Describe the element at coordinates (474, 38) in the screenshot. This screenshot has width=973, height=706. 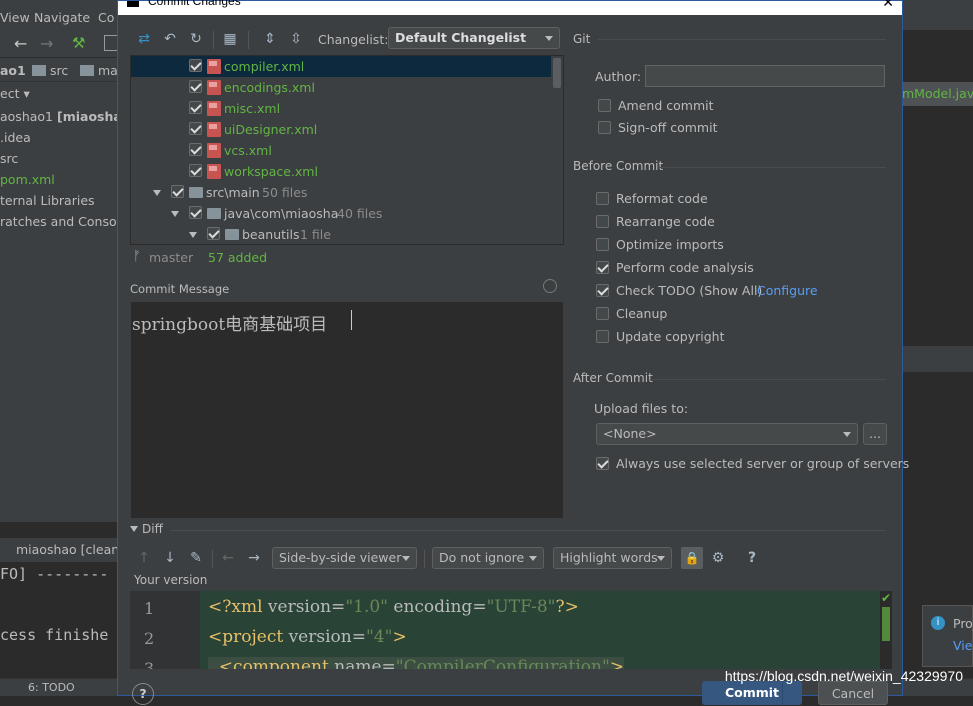
I see `changelist-select: Default Changelist` at that location.